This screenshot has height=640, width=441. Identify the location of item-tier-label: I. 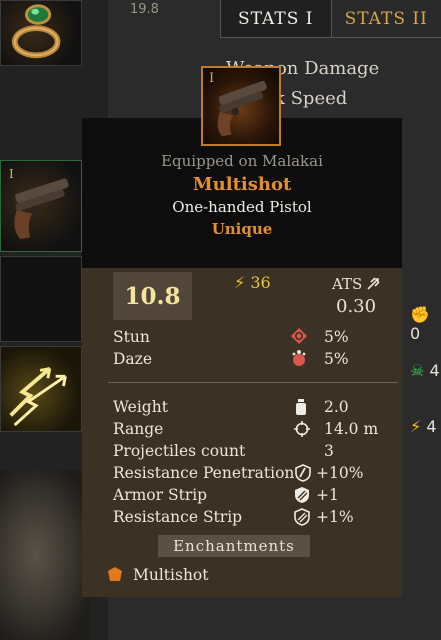
(212, 78).